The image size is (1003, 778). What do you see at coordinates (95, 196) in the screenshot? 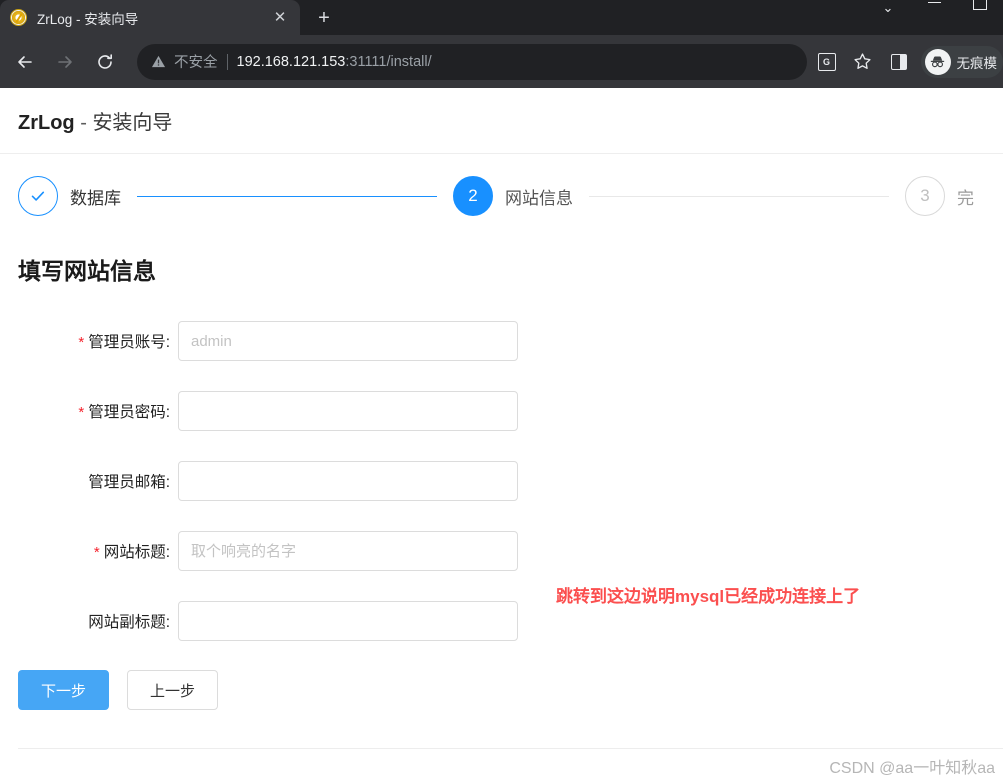
I see `step-1-label: 数据库` at bounding box center [95, 196].